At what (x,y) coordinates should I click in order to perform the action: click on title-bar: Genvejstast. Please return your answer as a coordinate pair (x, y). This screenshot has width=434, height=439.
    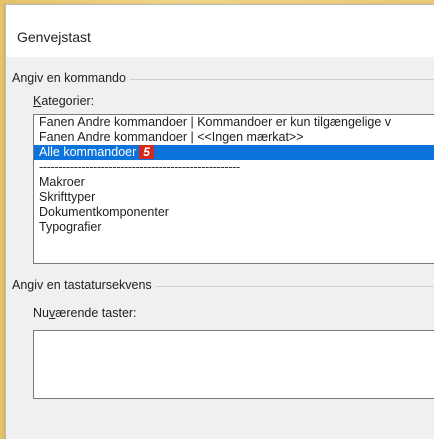
    Looking at the image, I should click on (220, 31).